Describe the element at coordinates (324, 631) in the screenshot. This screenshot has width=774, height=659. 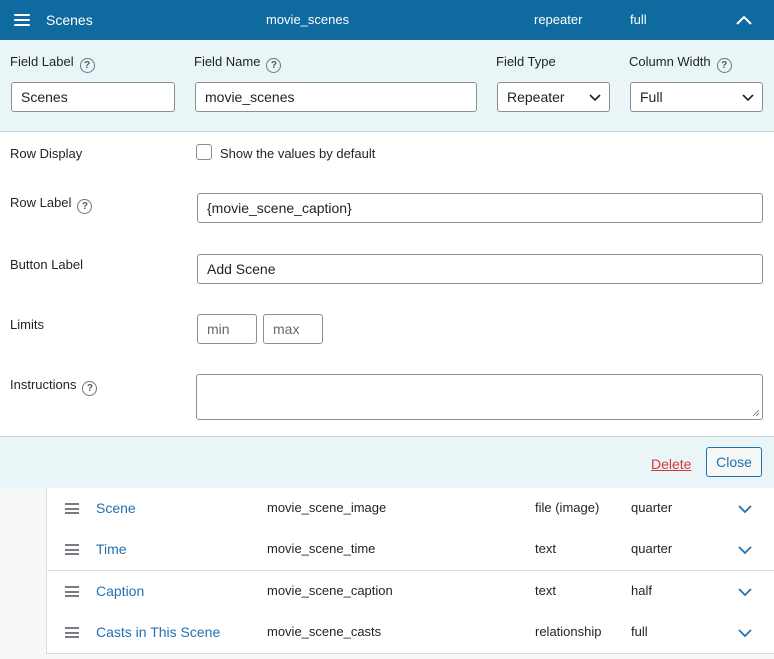
I see `subfield-name: movie_scene_casts` at that location.